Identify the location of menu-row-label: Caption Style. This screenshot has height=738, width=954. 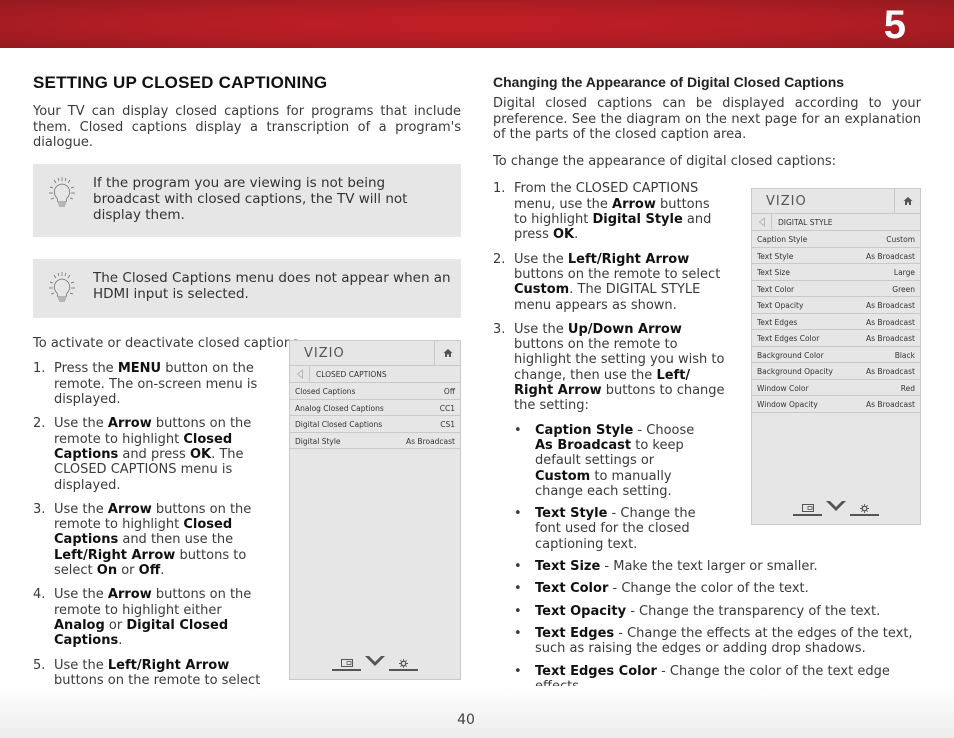
(782, 239).